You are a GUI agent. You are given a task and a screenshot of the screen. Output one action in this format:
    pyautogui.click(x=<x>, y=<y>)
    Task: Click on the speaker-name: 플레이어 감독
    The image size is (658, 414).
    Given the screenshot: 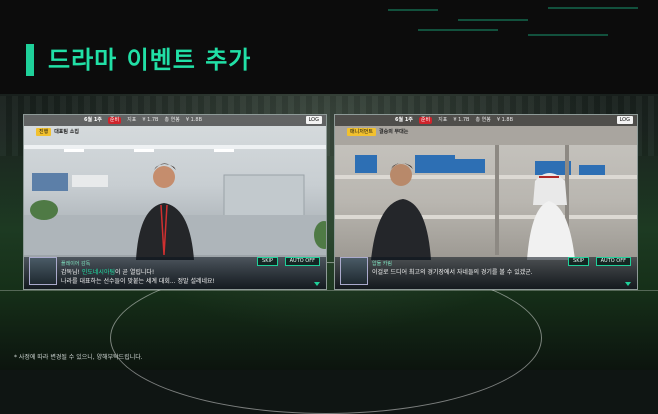 What is the action you would take?
    pyautogui.click(x=76, y=264)
    